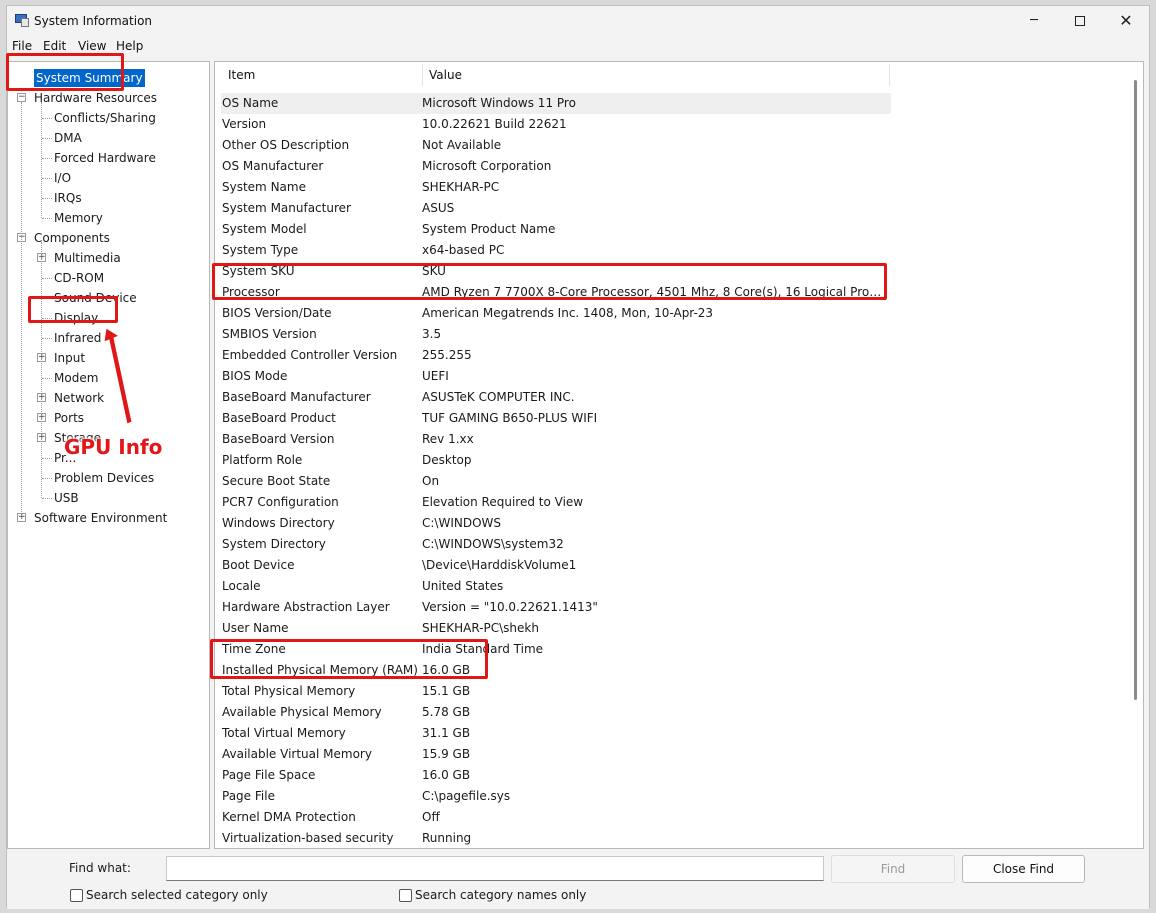 The height and width of the screenshot is (913, 1156). Describe the element at coordinates (118, 376) in the screenshot. I see `annotation-arrow` at that location.